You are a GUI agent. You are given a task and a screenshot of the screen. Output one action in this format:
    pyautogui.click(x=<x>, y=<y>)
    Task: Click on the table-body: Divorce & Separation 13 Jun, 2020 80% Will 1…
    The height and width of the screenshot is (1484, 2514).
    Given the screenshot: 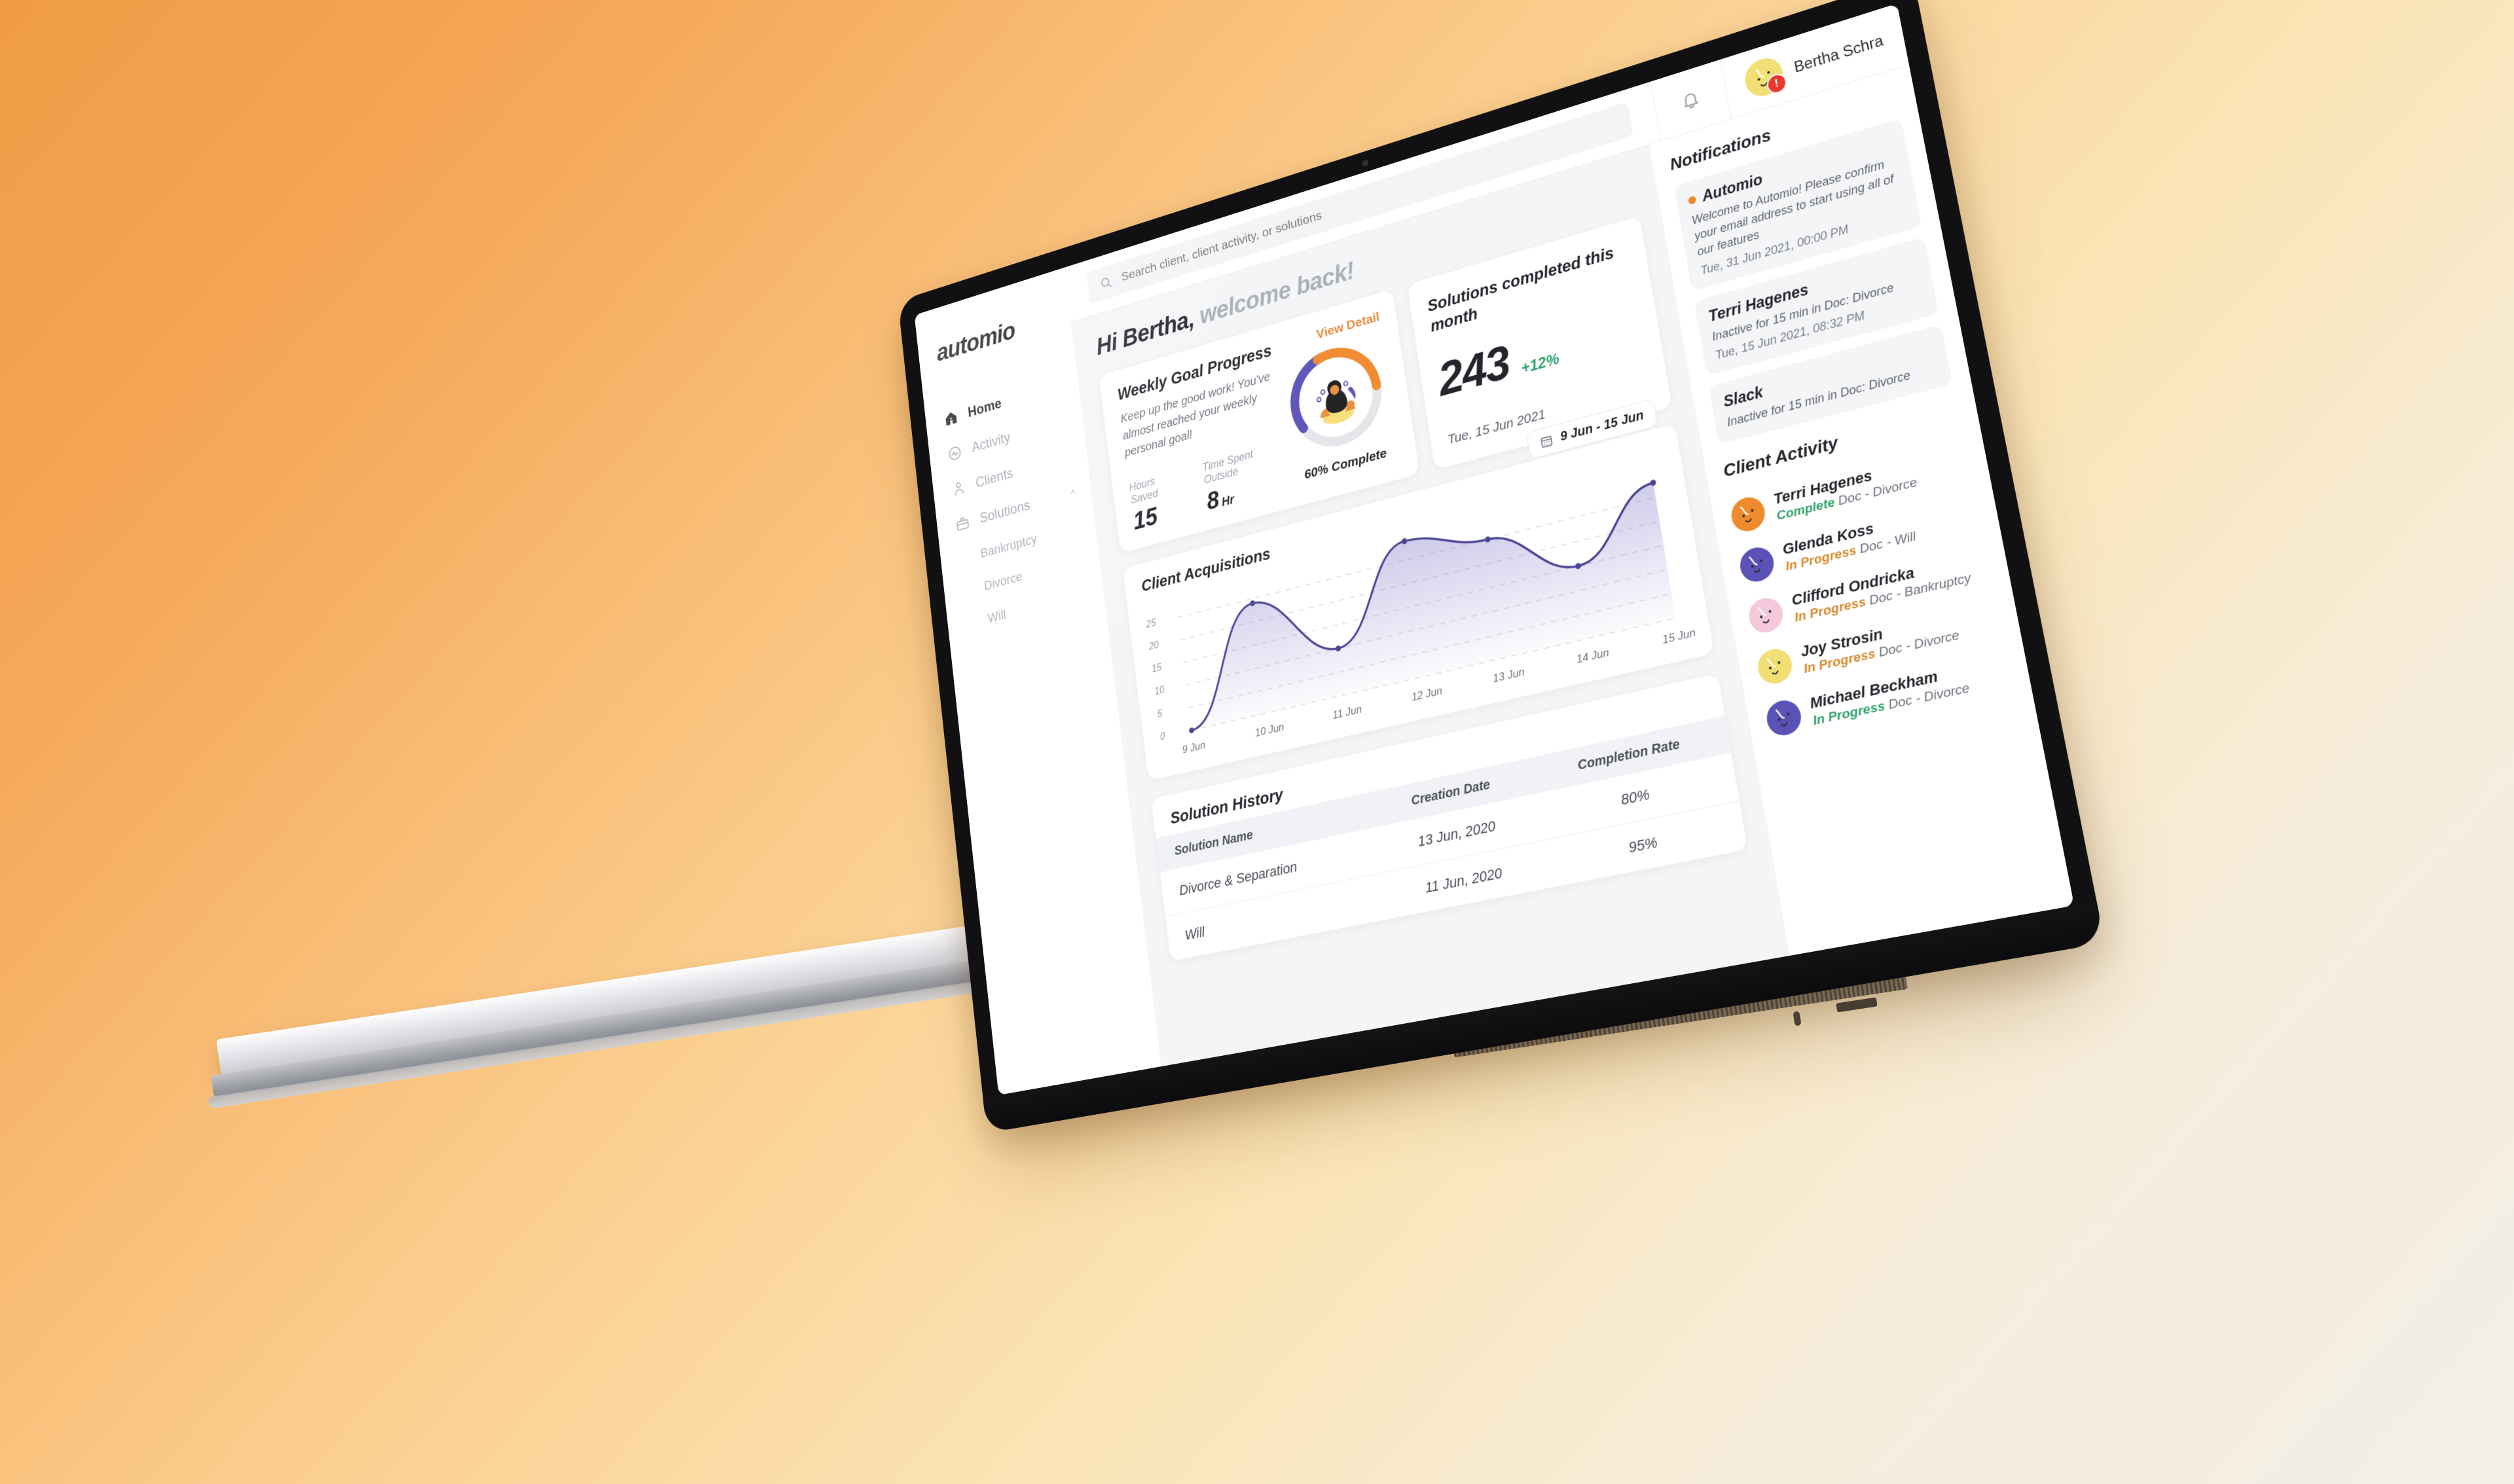 What is the action you would take?
    pyautogui.click(x=1453, y=857)
    